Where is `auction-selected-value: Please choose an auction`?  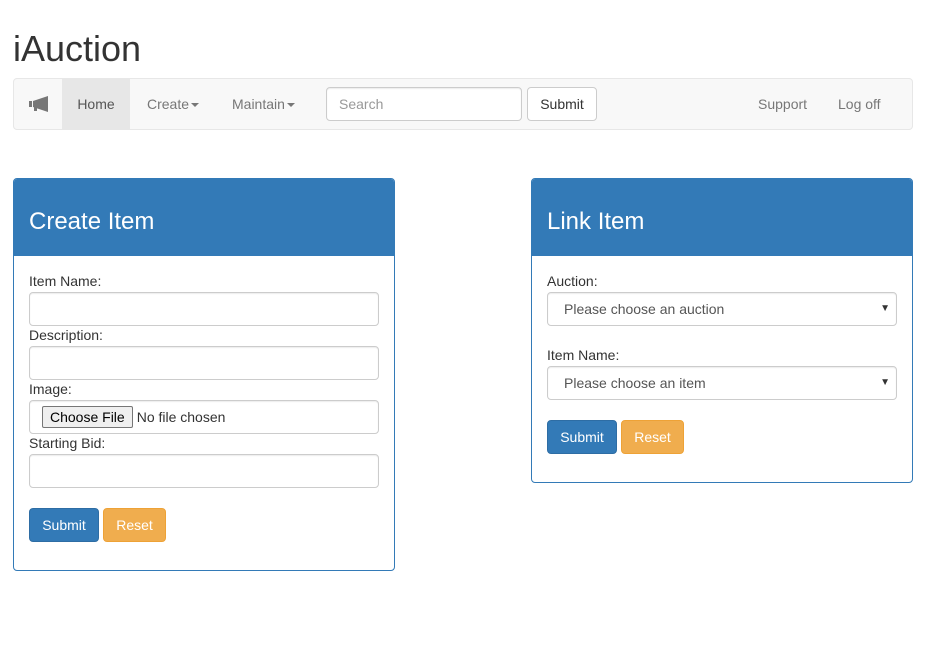
auction-selected-value: Please choose an auction is located at coordinates (644, 309).